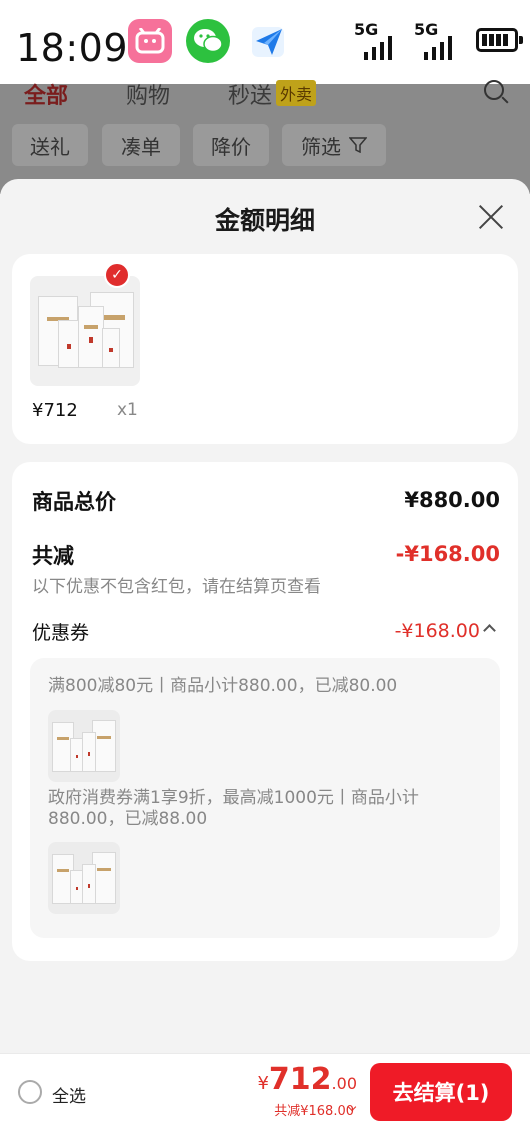 This screenshot has width=530, height=1129. What do you see at coordinates (268, 41) in the screenshot?
I see `send-icon` at bounding box center [268, 41].